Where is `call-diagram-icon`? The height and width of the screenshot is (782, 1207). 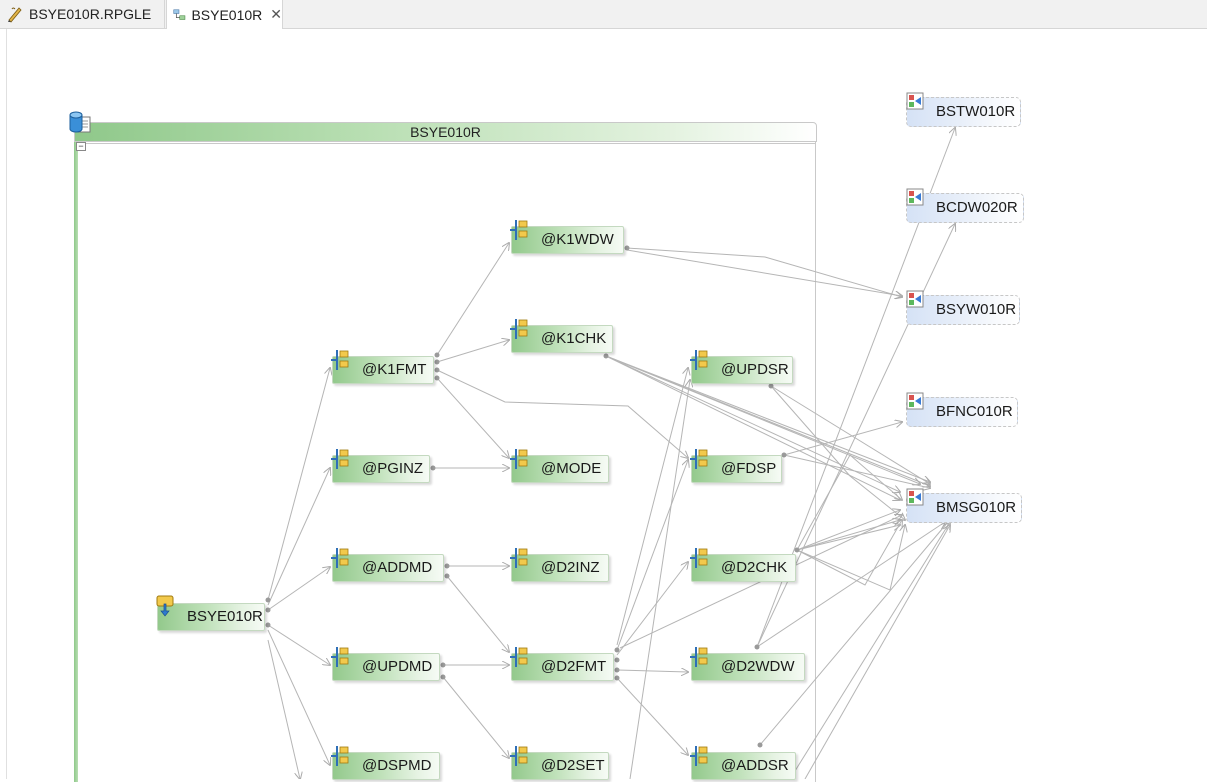
call-diagram-icon is located at coordinates (179, 14).